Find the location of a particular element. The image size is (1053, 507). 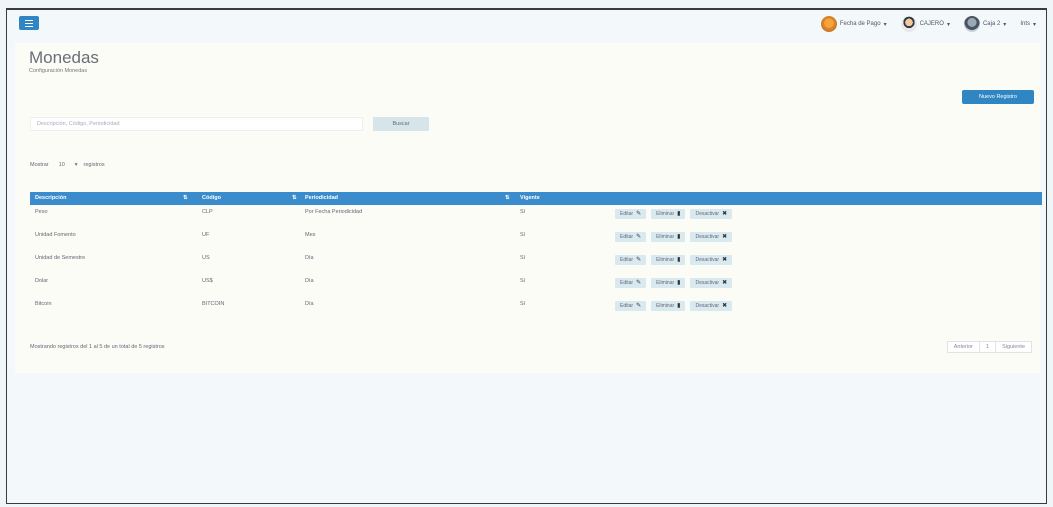

cell-code: UF is located at coordinates (206, 235).